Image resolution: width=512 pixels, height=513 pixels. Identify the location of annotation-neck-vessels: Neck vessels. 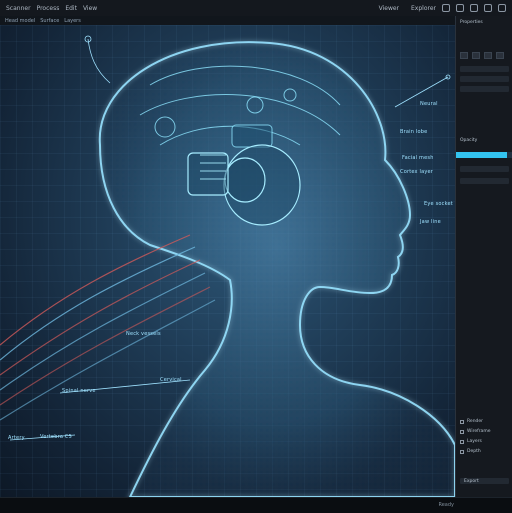
(143, 334).